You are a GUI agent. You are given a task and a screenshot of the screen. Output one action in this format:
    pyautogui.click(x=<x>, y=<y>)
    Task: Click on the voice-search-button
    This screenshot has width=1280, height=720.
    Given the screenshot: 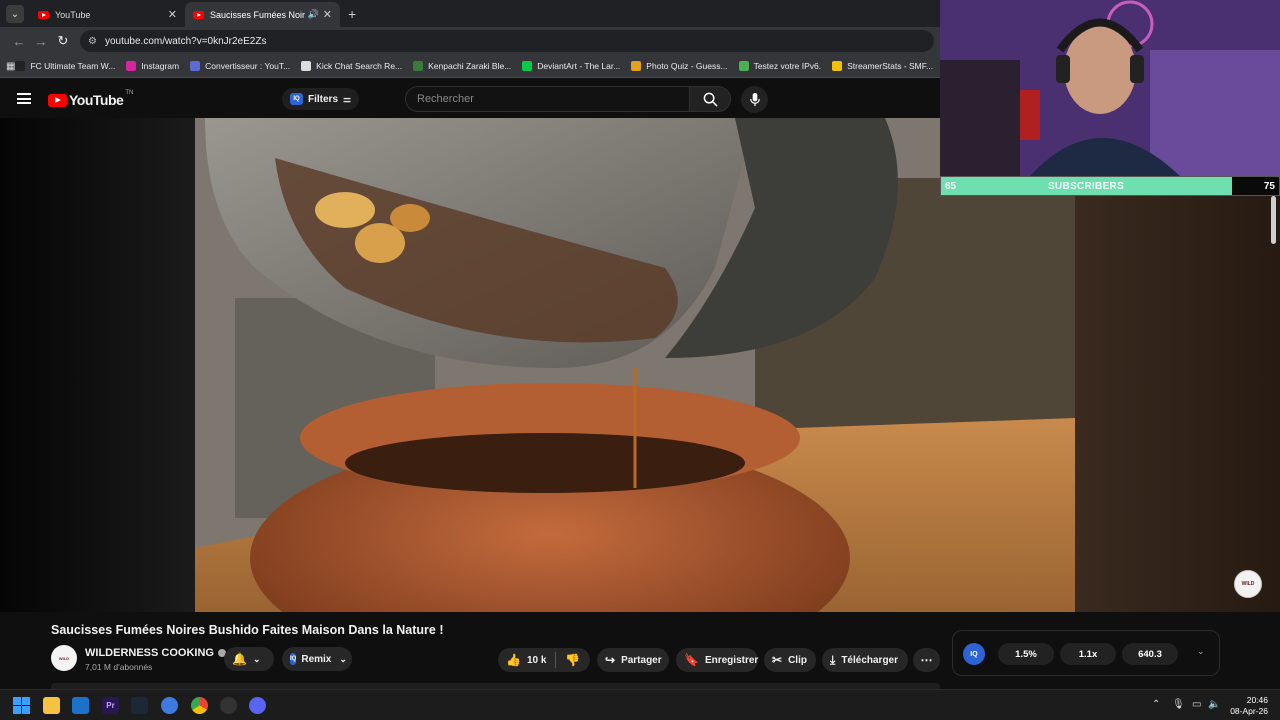 What is the action you would take?
    pyautogui.click(x=754, y=99)
    